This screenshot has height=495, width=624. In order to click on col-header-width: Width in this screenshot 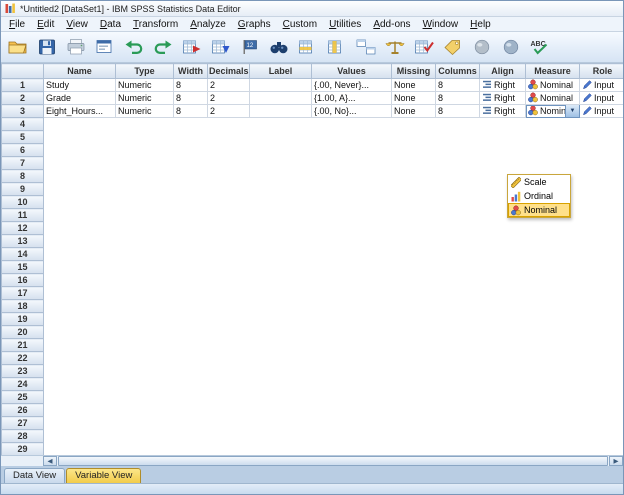, I will do `click(190, 71)`.